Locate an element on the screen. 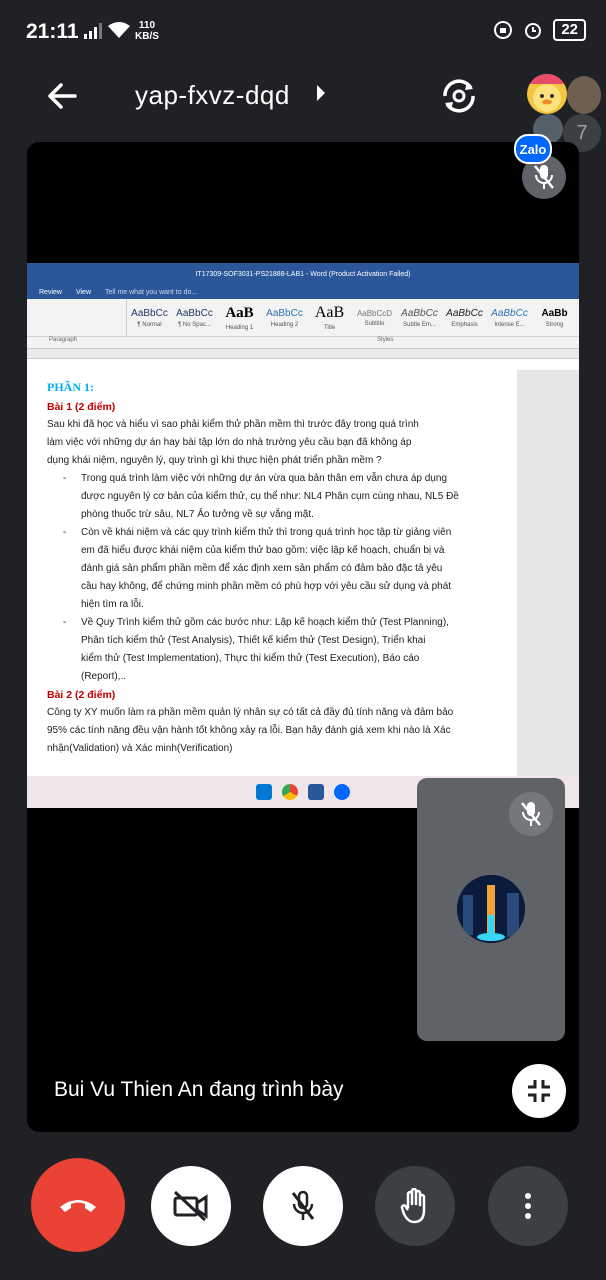  end-call-button is located at coordinates (78, 1205).